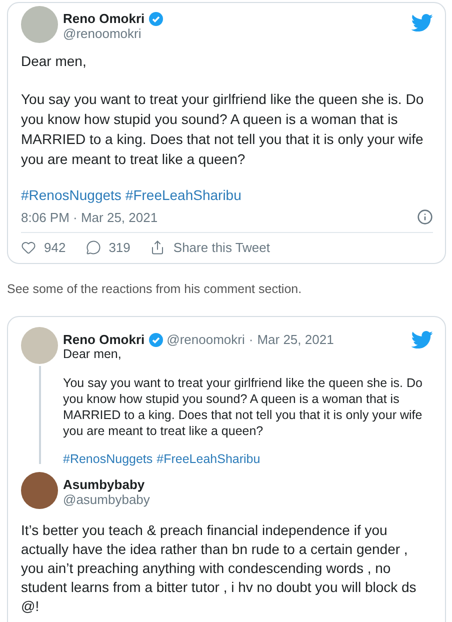  I want to click on share-icon, so click(158, 247).